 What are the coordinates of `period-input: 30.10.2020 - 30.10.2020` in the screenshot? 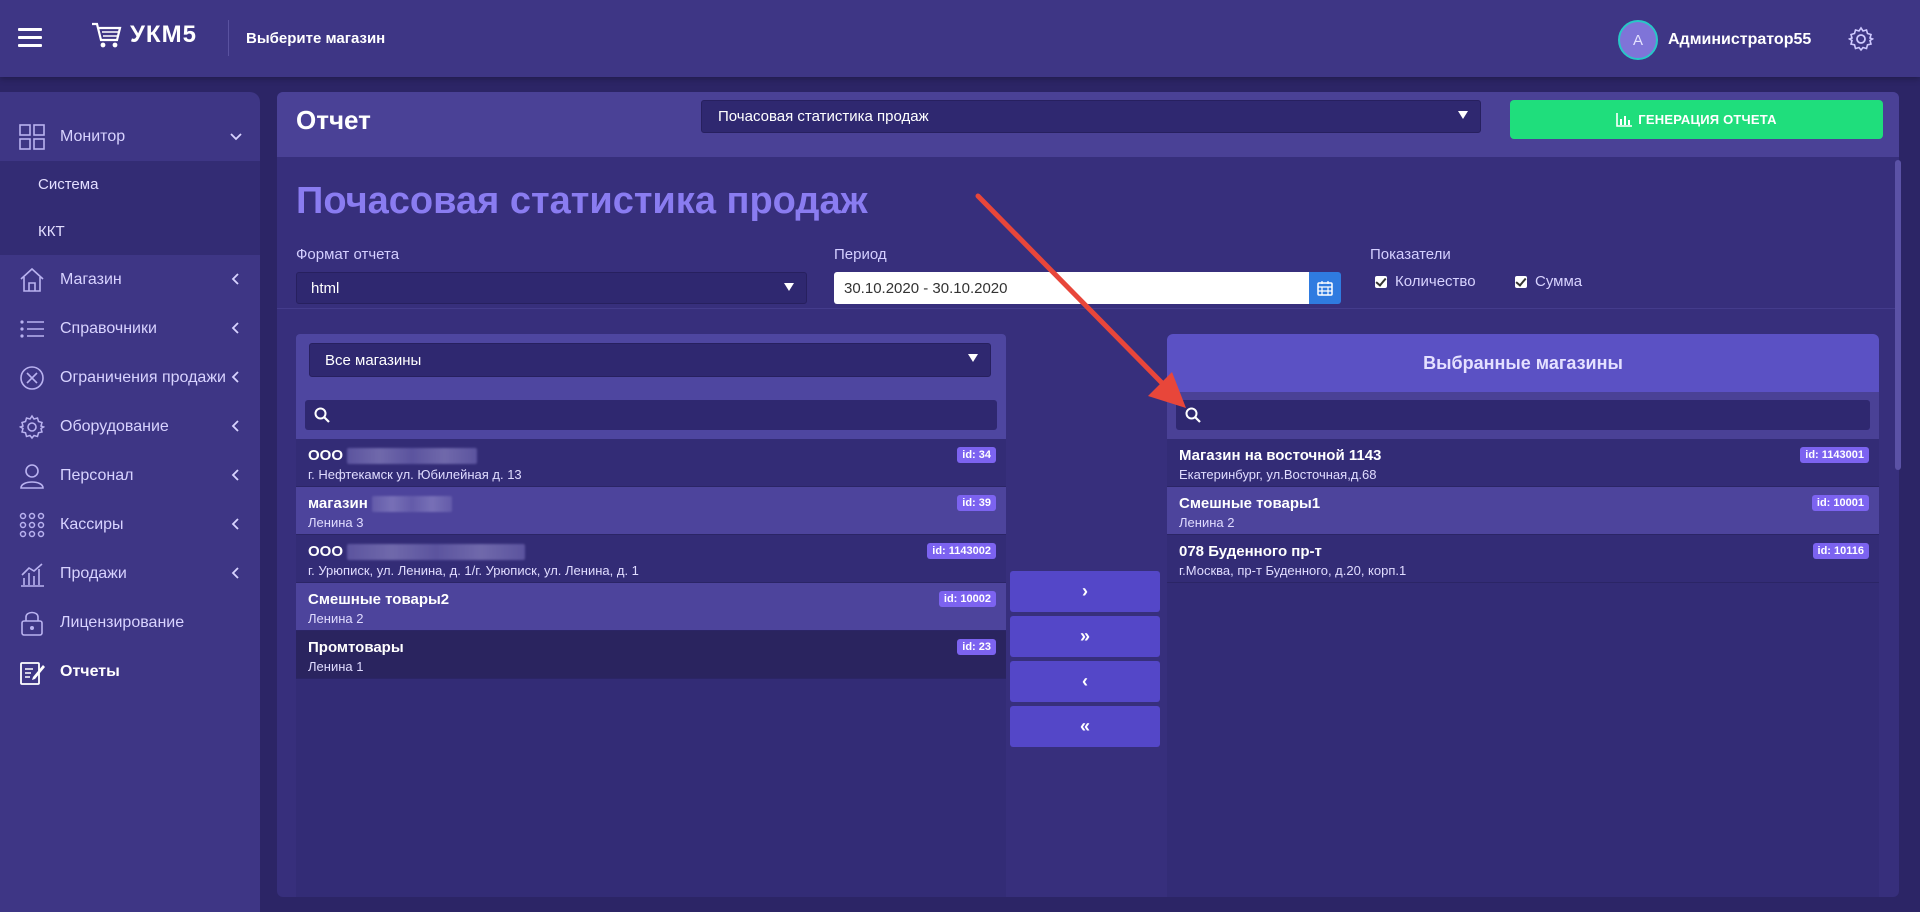 It's located at (1071, 288).